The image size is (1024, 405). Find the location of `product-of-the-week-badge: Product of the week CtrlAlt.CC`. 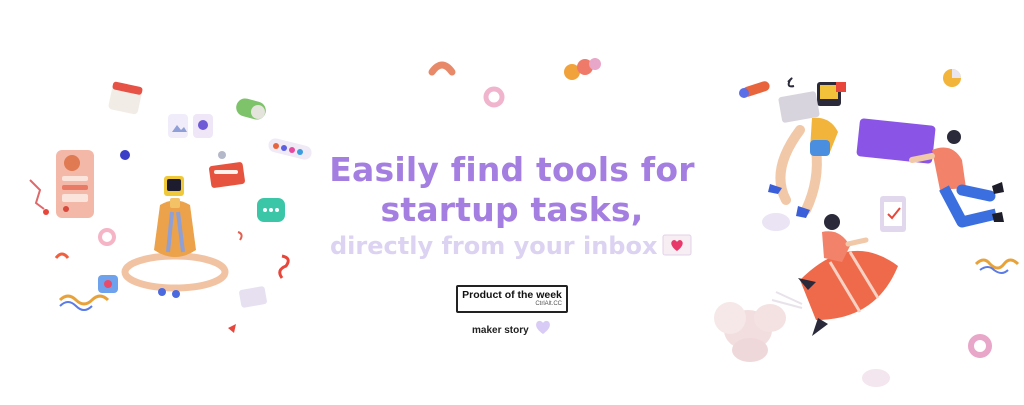

product-of-the-week-badge: Product of the week CtrlAlt.CC is located at coordinates (512, 299).